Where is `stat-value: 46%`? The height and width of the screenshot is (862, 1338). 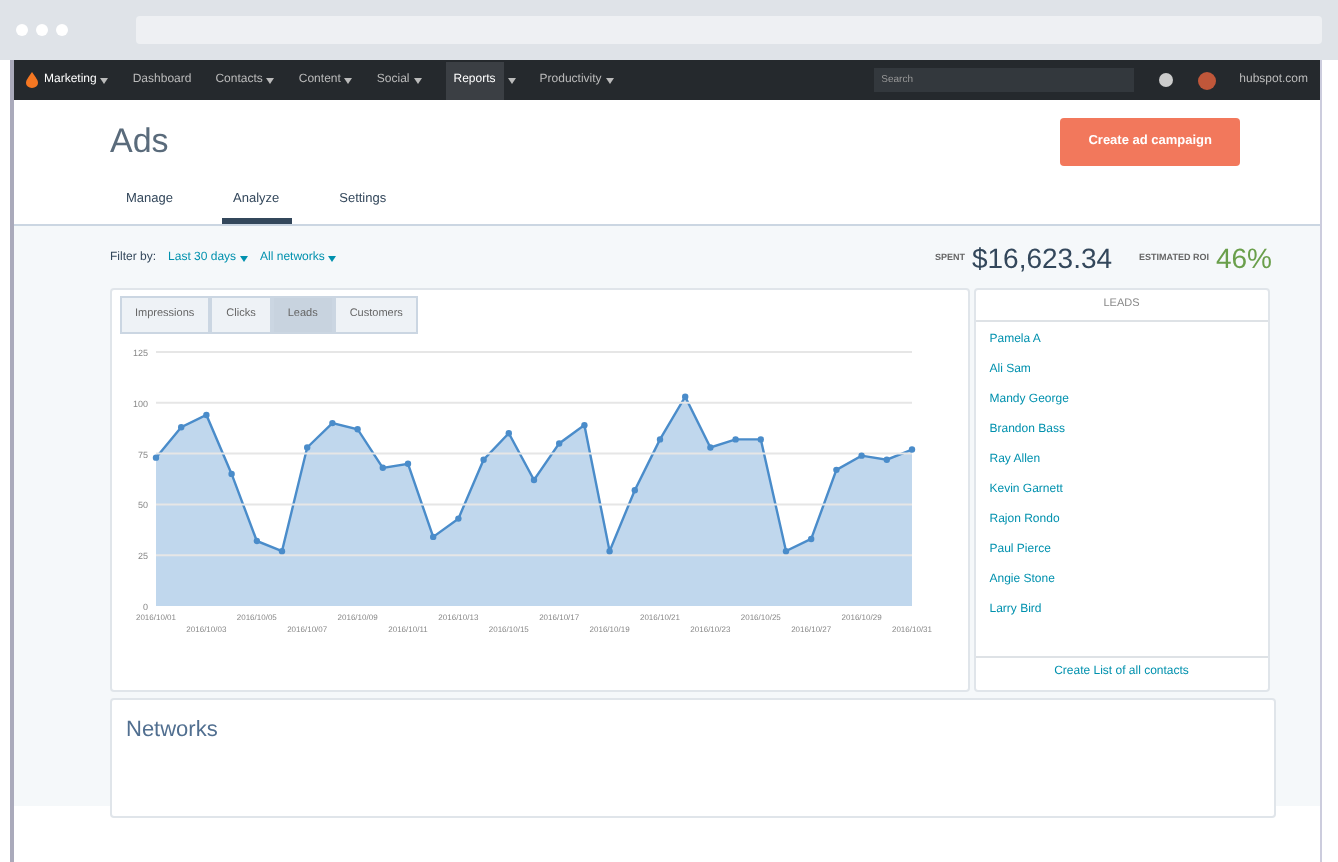
stat-value: 46% is located at coordinates (1243, 259).